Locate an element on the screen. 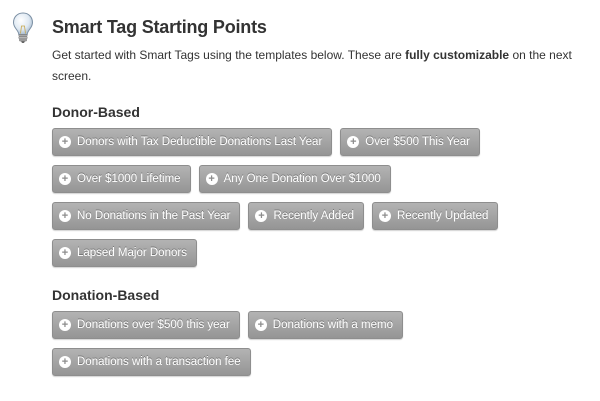  button-label: Over $1000 Lifetime is located at coordinates (129, 179).